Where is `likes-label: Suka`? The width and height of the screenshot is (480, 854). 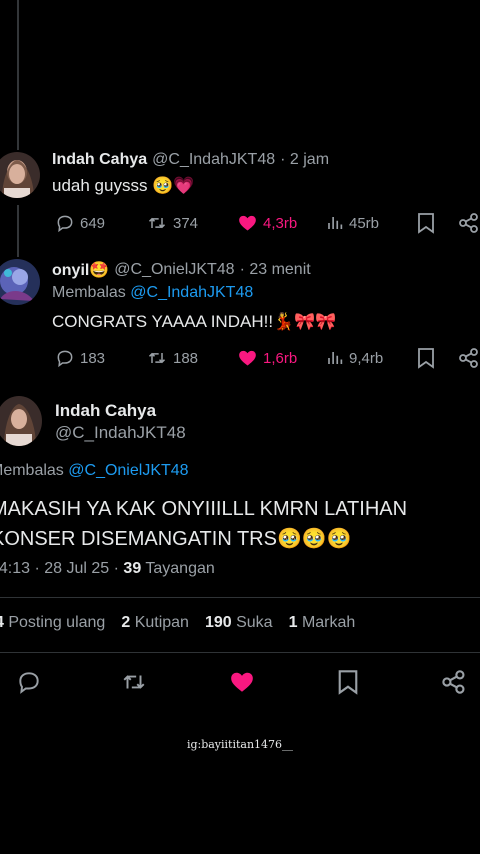
likes-label: Suka is located at coordinates (254, 622).